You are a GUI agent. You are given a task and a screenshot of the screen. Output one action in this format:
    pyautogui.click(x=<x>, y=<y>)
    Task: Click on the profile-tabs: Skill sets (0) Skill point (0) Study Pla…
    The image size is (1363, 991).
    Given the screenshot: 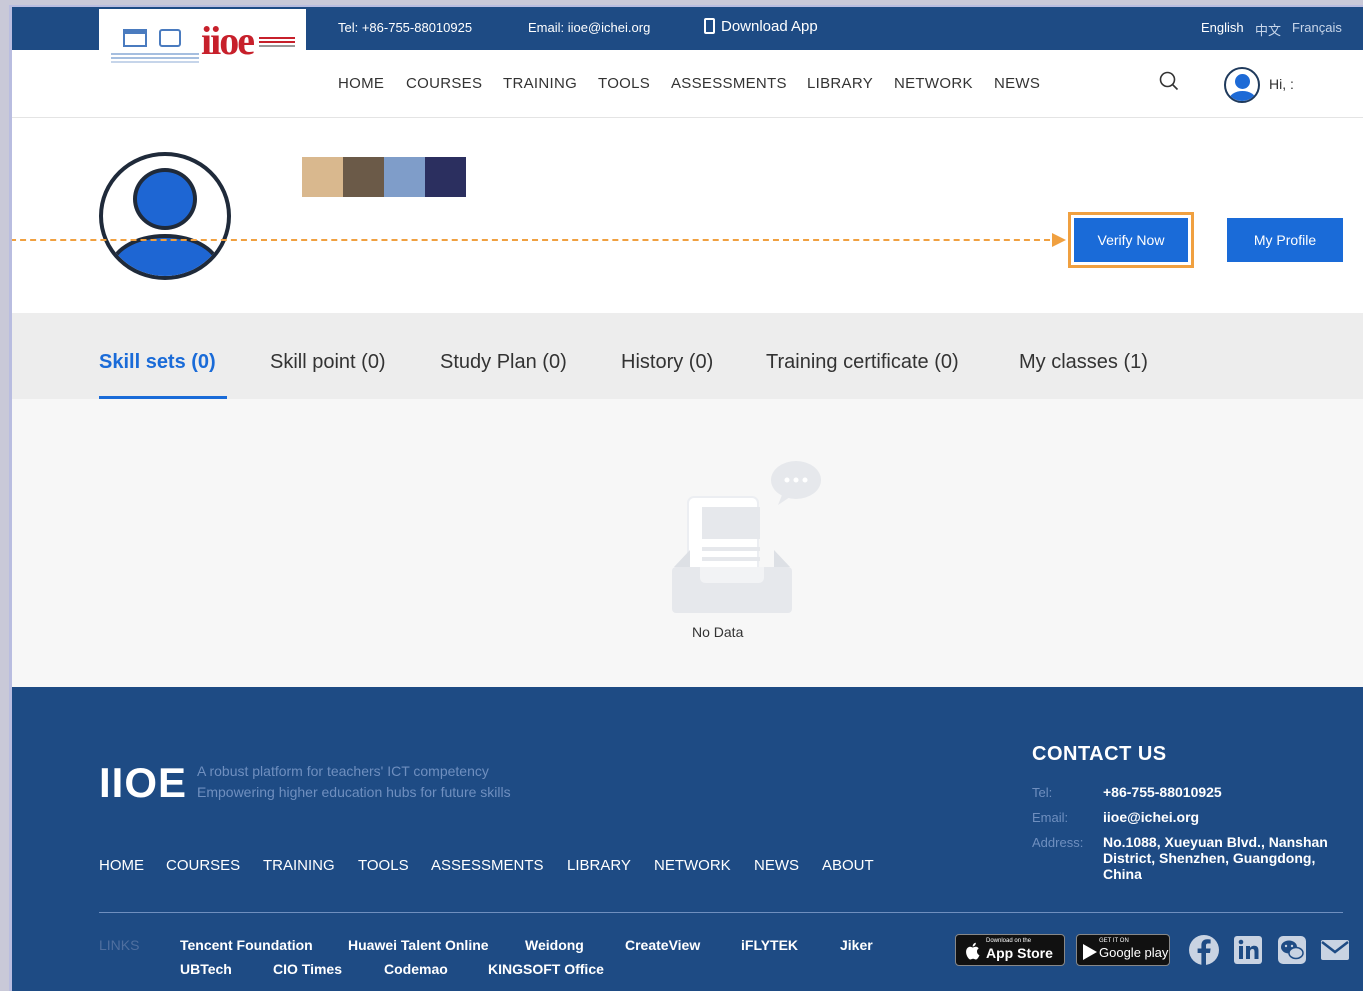 What is the action you would take?
    pyautogui.click(x=687, y=356)
    